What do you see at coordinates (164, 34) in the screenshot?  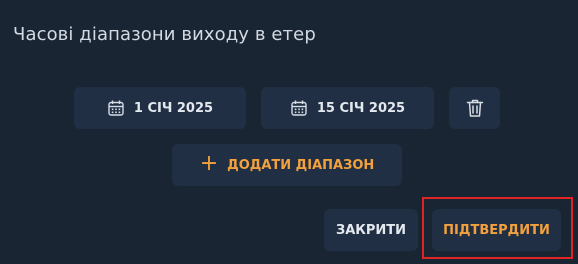 I see `dialog-title: Часові діапазони виходу в етер` at bounding box center [164, 34].